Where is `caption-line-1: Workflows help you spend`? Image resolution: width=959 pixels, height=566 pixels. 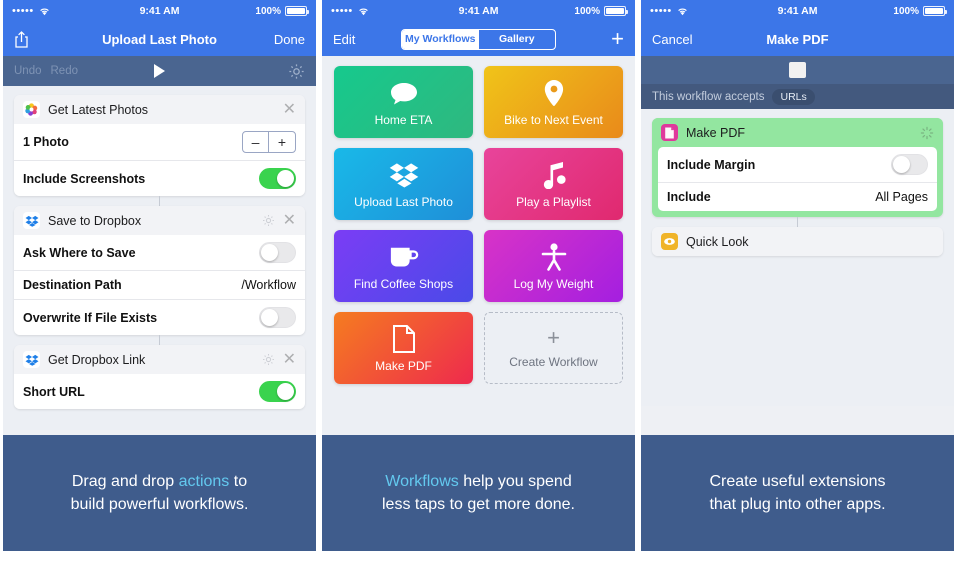 caption-line-1: Workflows help you spend is located at coordinates (478, 481).